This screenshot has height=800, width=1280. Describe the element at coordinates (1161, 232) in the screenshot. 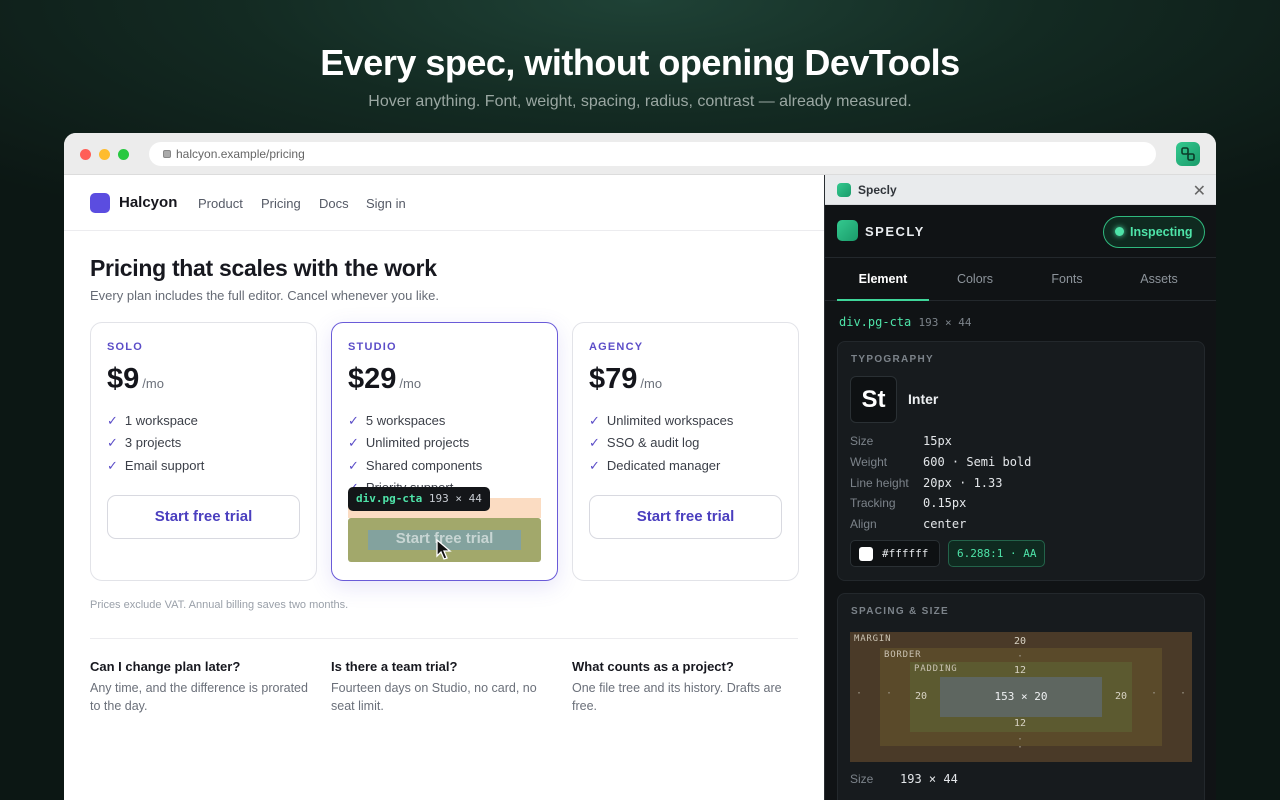

I see `inspecting-label: Inspecting` at that location.